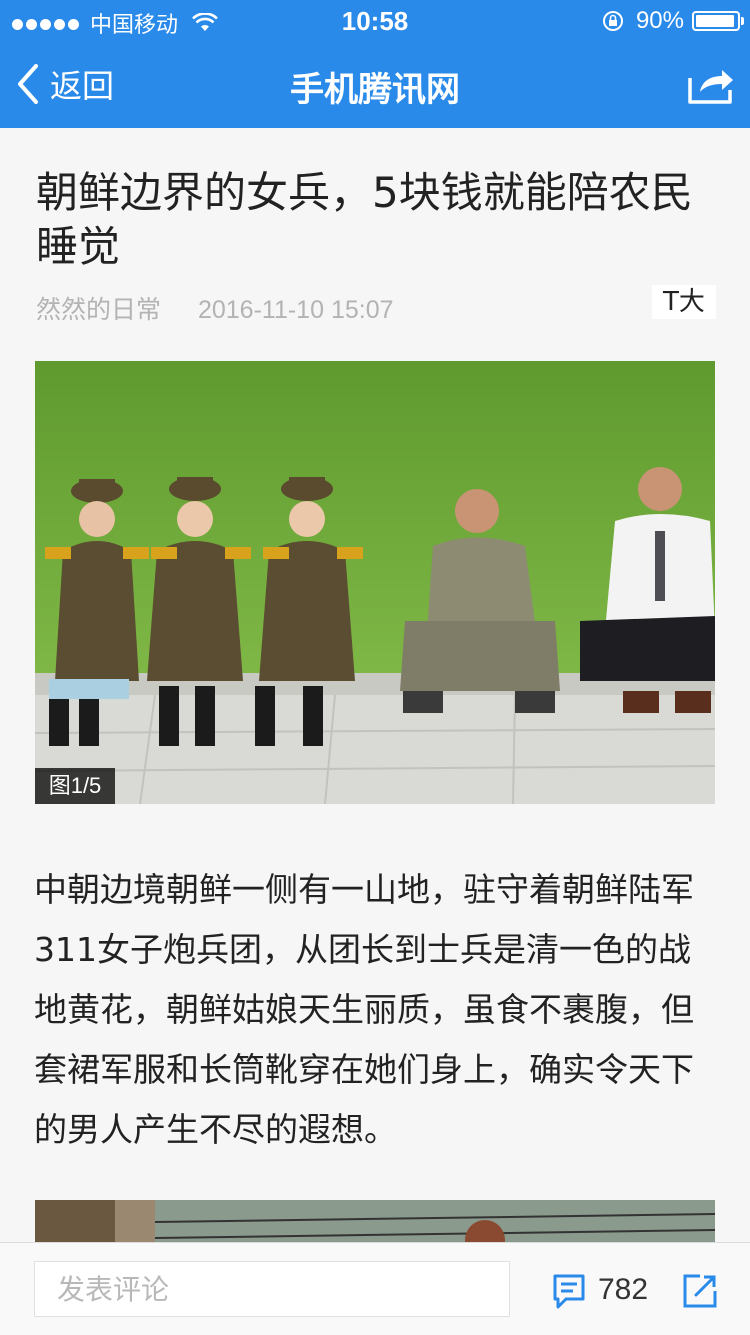 This screenshot has width=750, height=1335. I want to click on rotation-lock-icon, so click(612, 21).